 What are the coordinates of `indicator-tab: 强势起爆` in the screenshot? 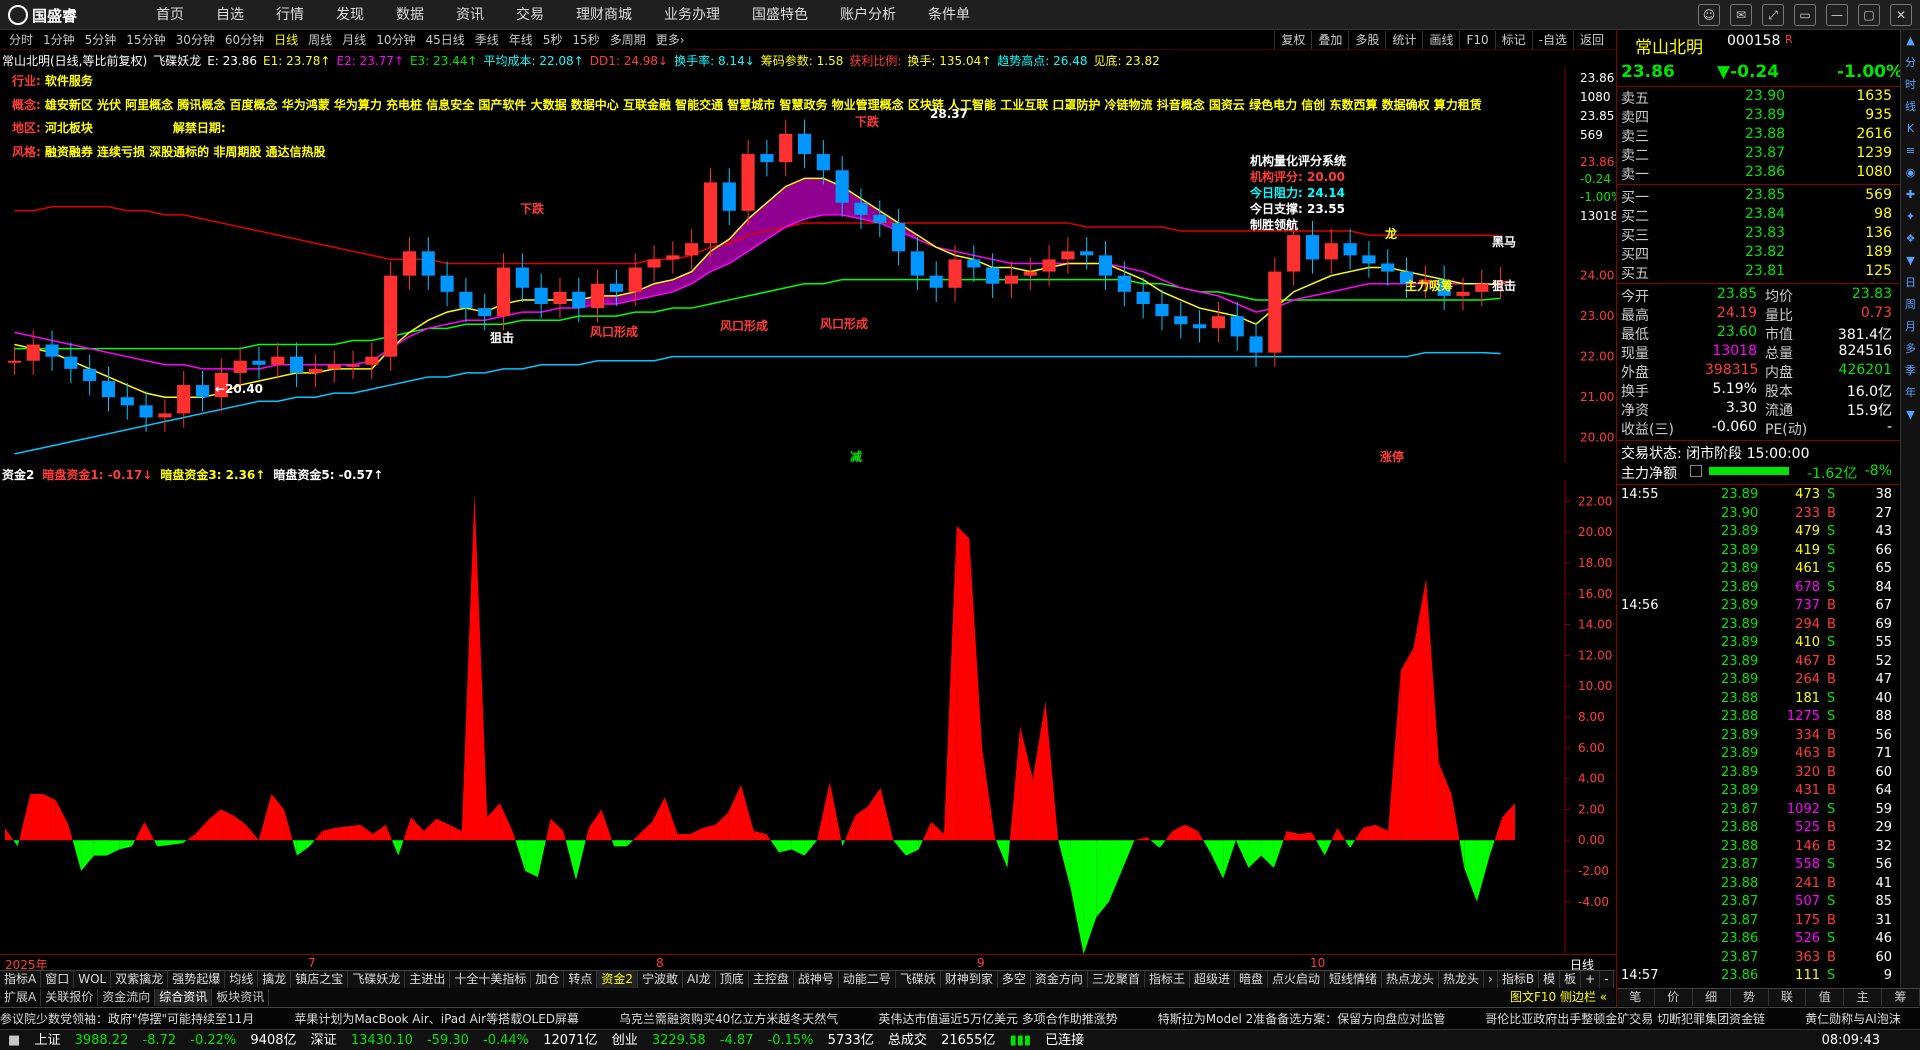 It's located at (197, 979).